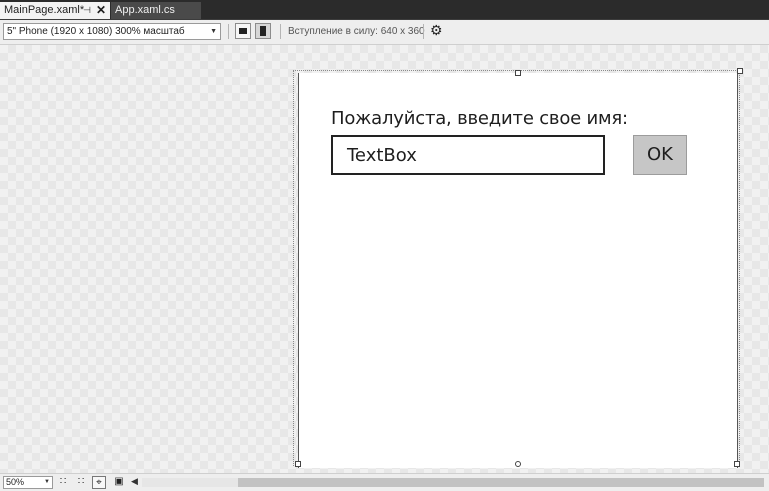  I want to click on portrait-orientation-icon, so click(263, 31).